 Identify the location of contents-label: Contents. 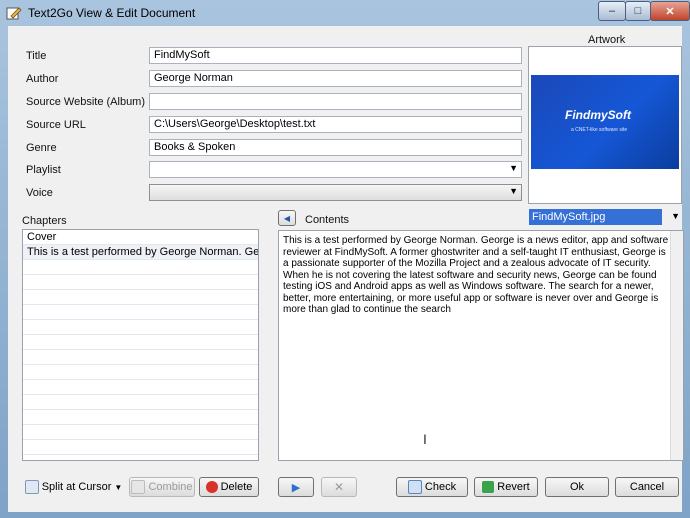
(327, 220).